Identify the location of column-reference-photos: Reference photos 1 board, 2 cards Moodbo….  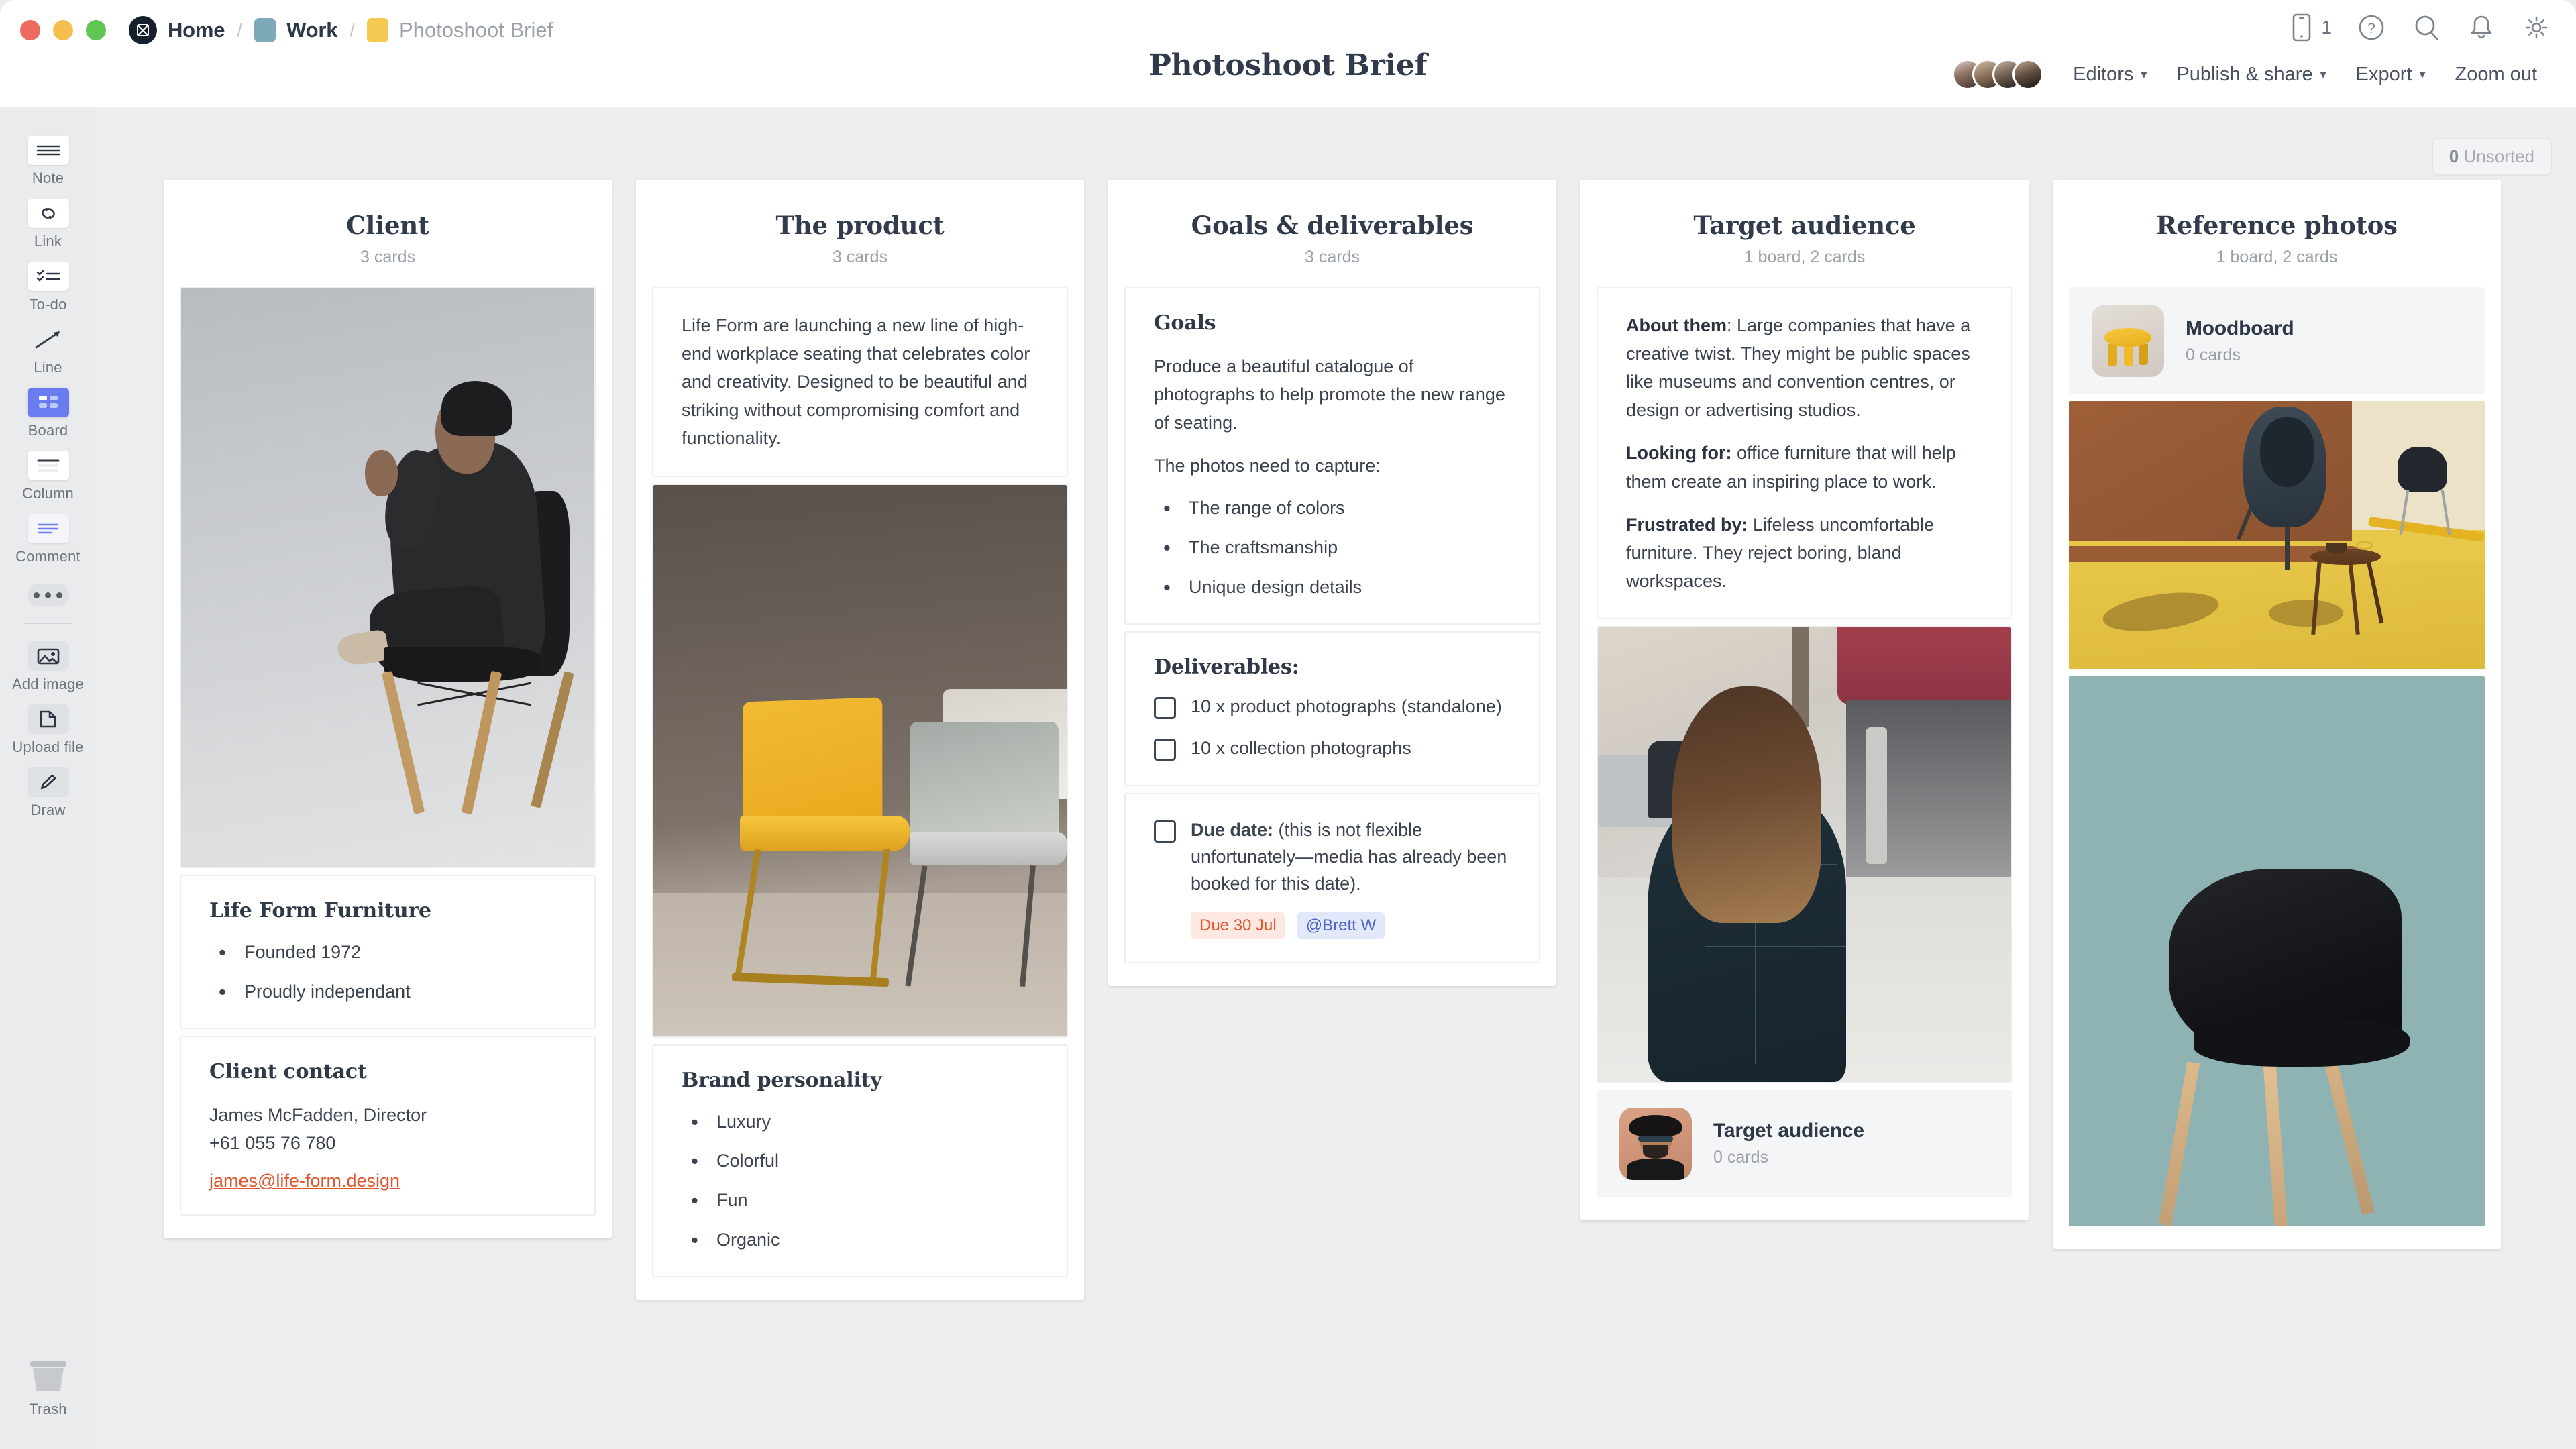
(2277, 714).